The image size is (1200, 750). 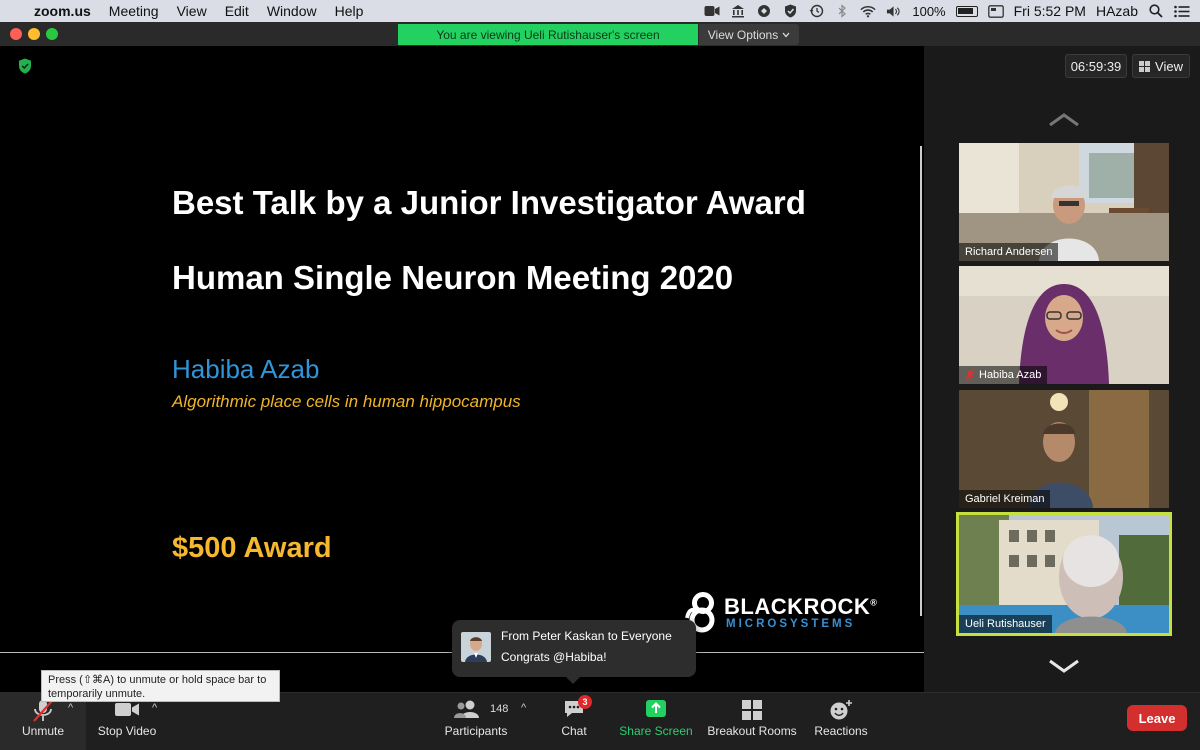 I want to click on menu-meeting: Meeting, so click(x=134, y=11).